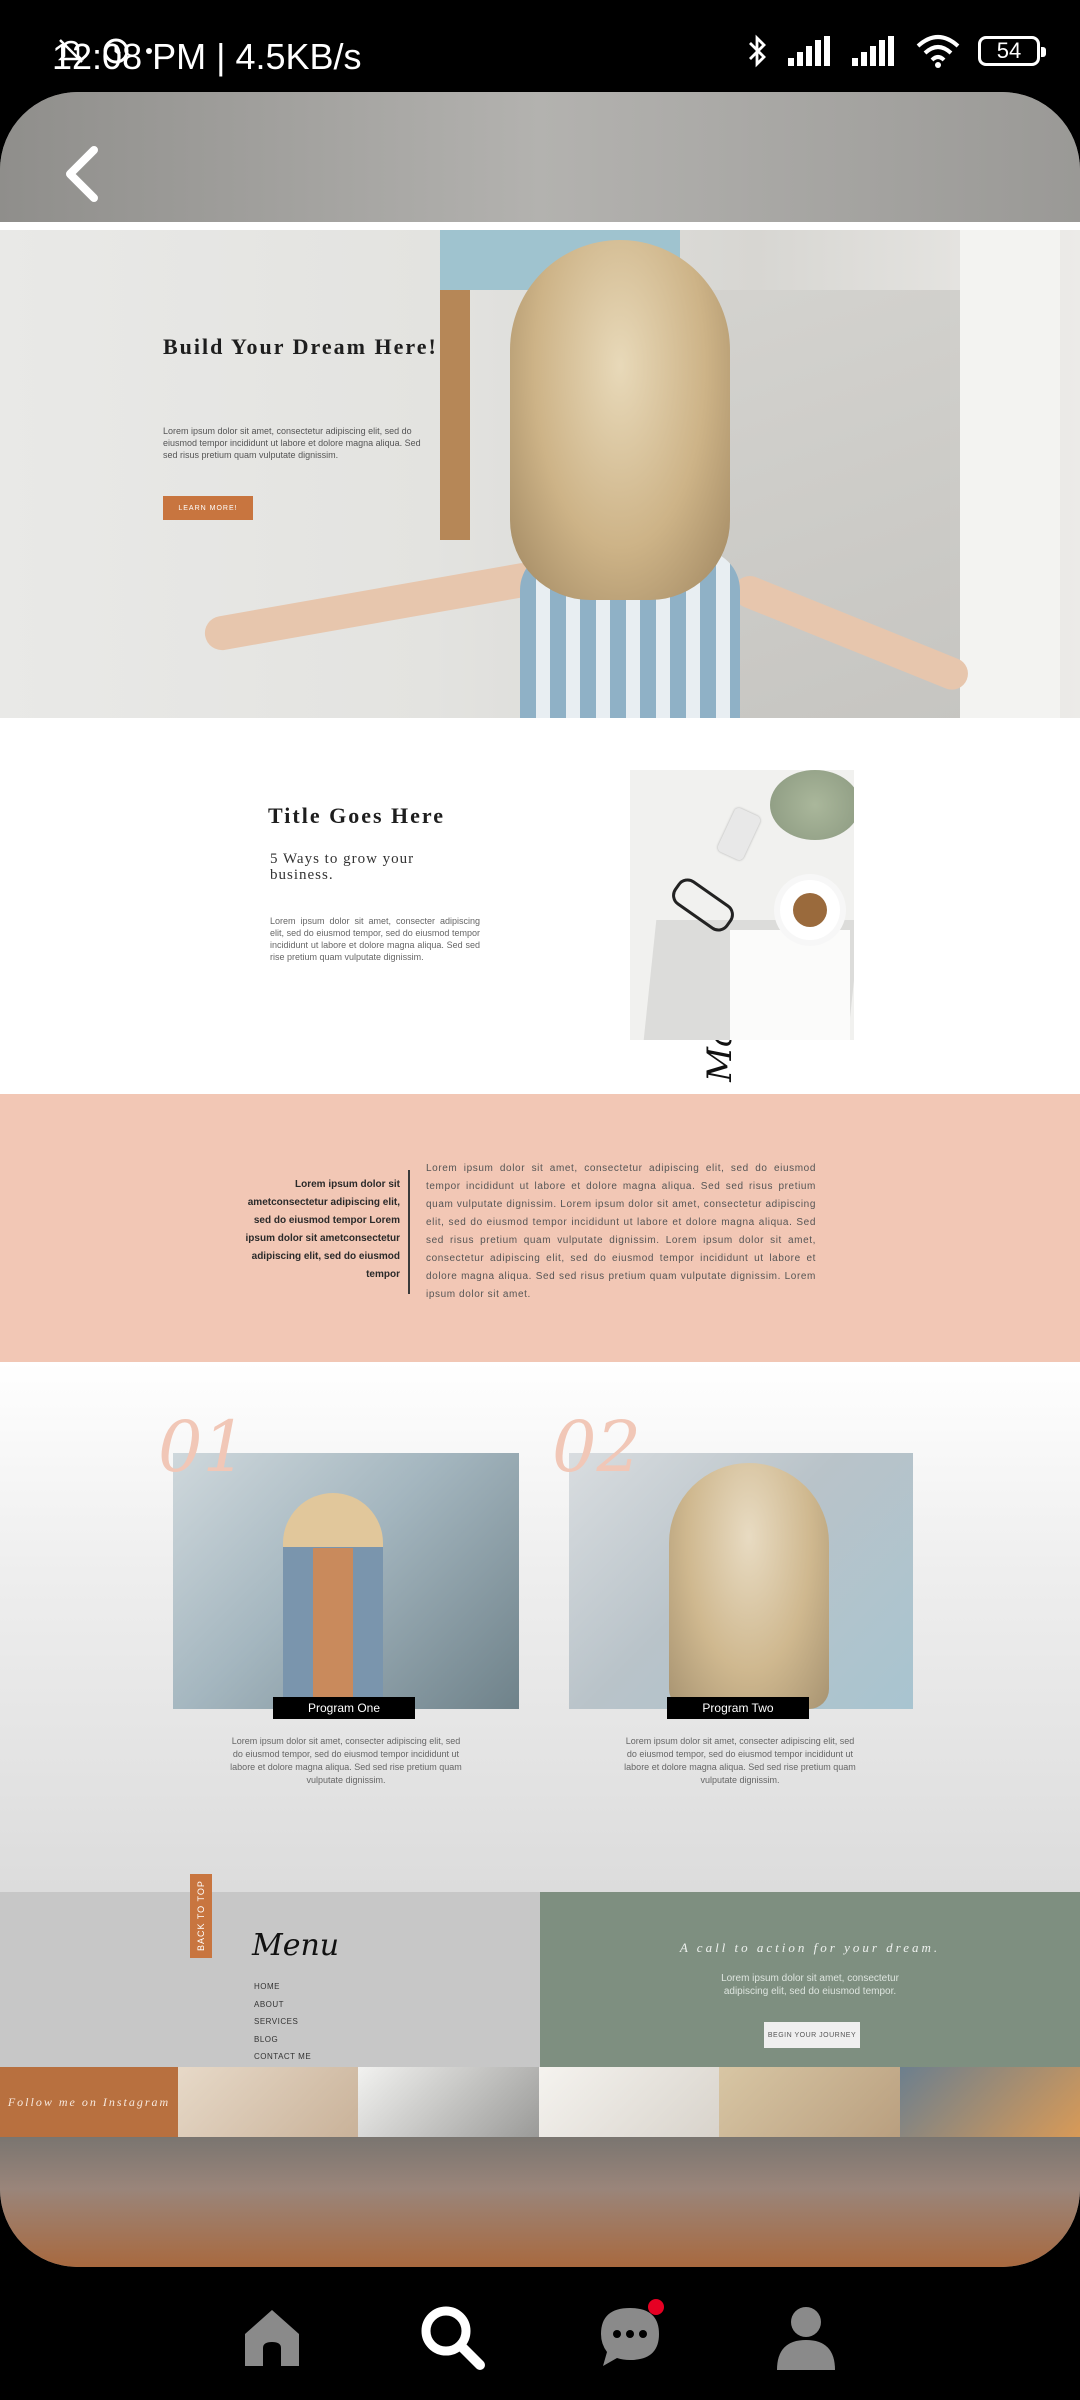  Describe the element at coordinates (208, 508) in the screenshot. I see `learn-more-button: LEARN MORE!` at that location.